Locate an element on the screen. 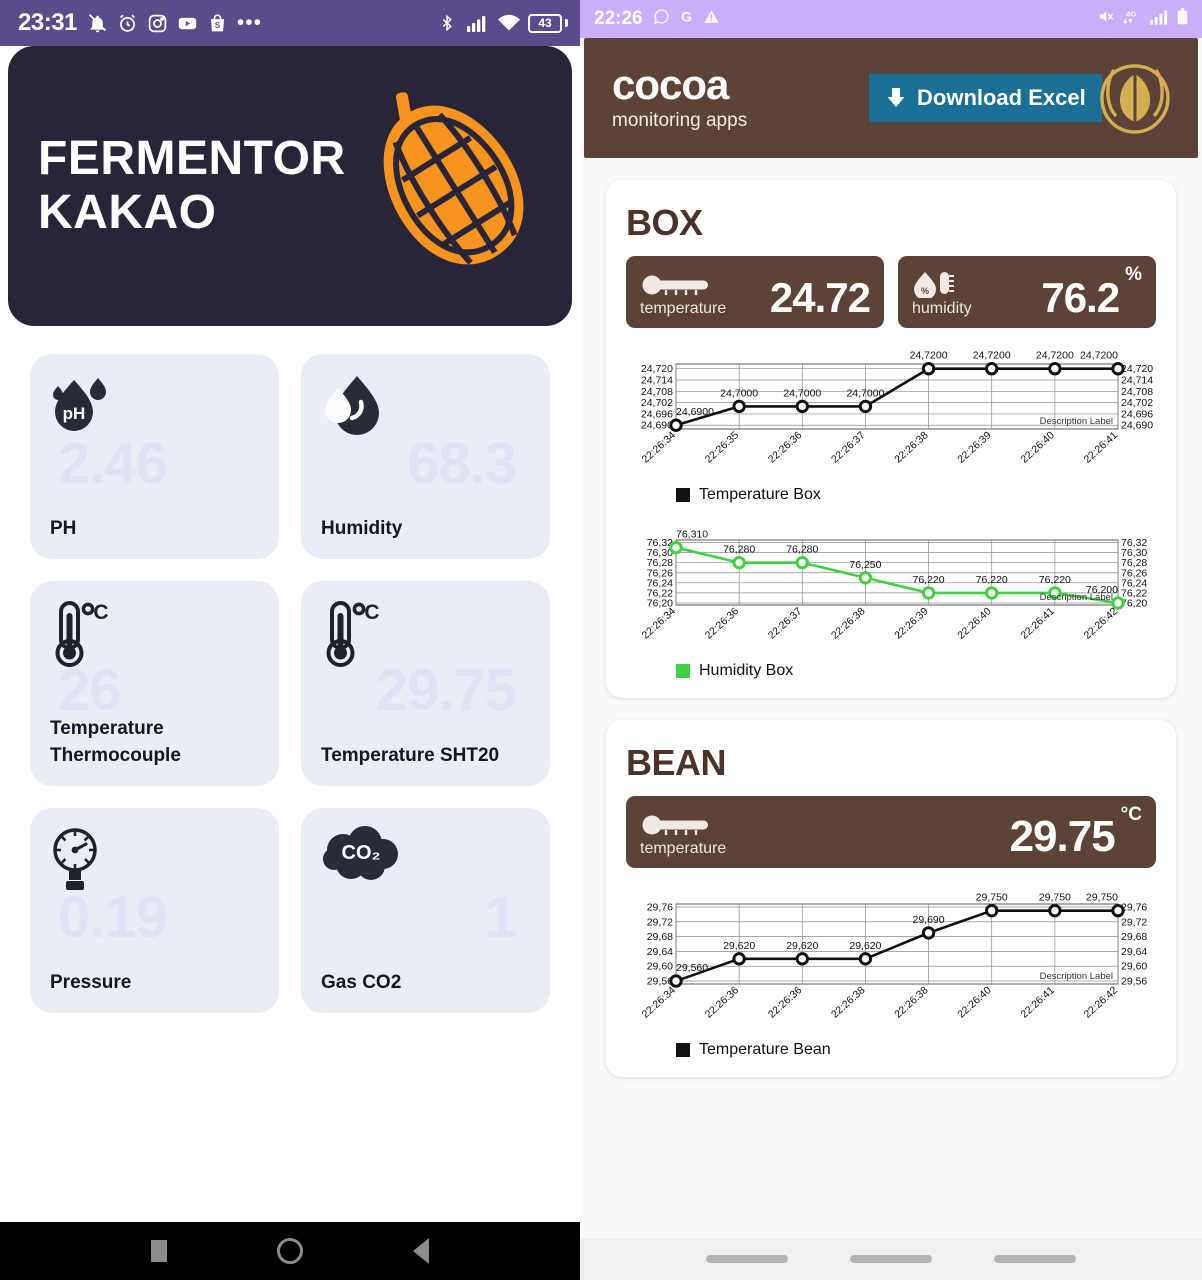 The width and height of the screenshot is (1202, 1280). more-dots-icon: ••• is located at coordinates (249, 22).